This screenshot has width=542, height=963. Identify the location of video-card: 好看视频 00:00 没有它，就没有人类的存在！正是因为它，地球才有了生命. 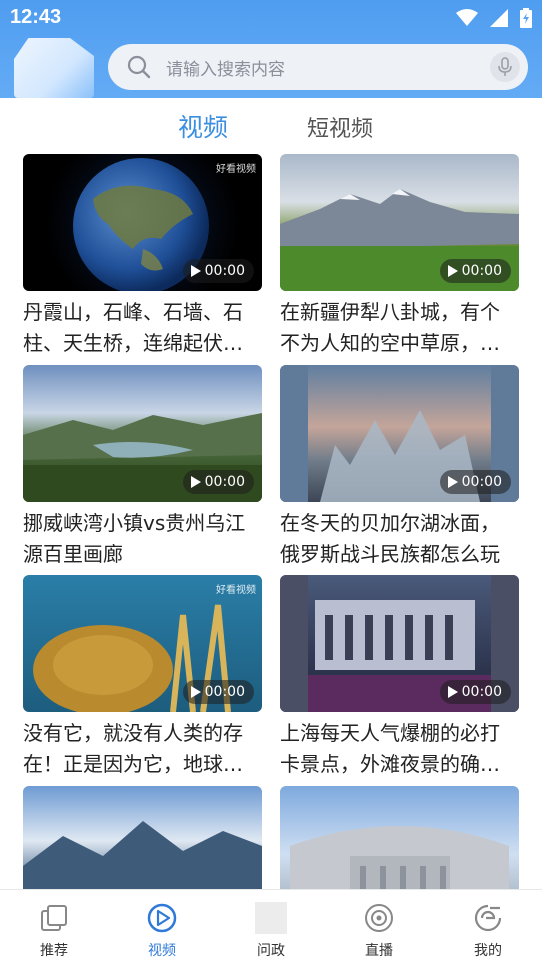
(142, 677).